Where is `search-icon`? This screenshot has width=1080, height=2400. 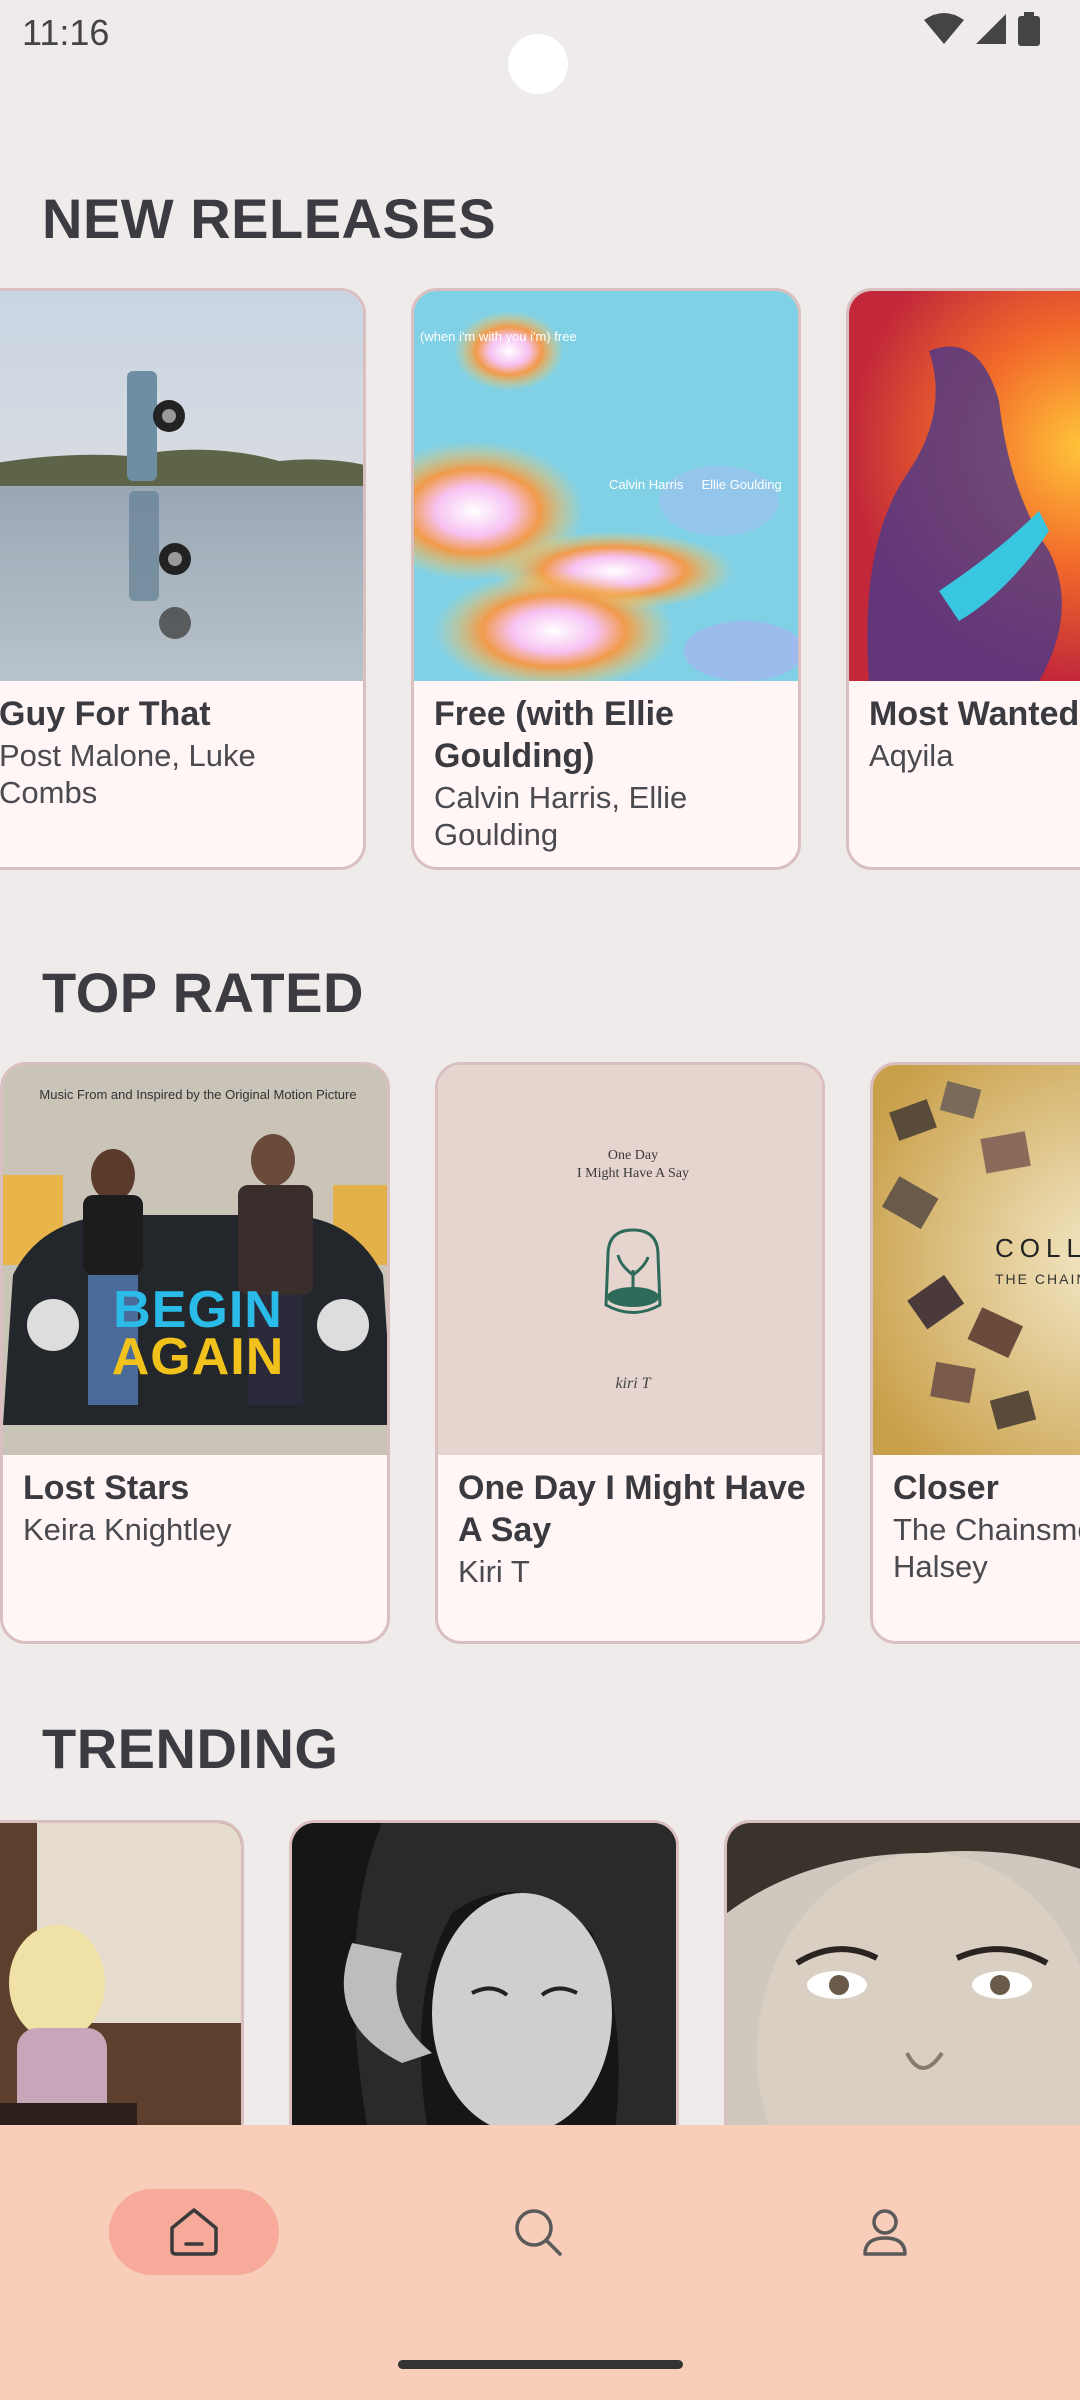
search-icon is located at coordinates (538, 2232).